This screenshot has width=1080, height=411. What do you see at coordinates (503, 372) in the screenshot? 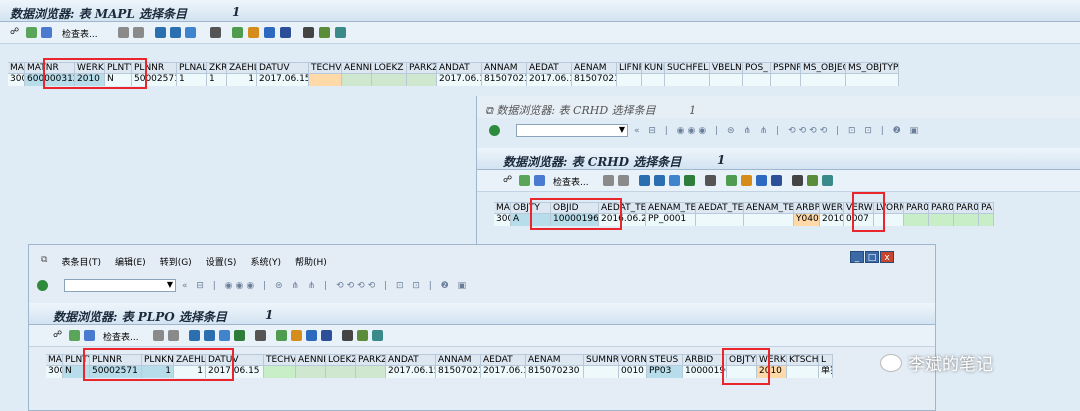
I see `cell-aedat: 2017.06.15` at bounding box center [503, 372].